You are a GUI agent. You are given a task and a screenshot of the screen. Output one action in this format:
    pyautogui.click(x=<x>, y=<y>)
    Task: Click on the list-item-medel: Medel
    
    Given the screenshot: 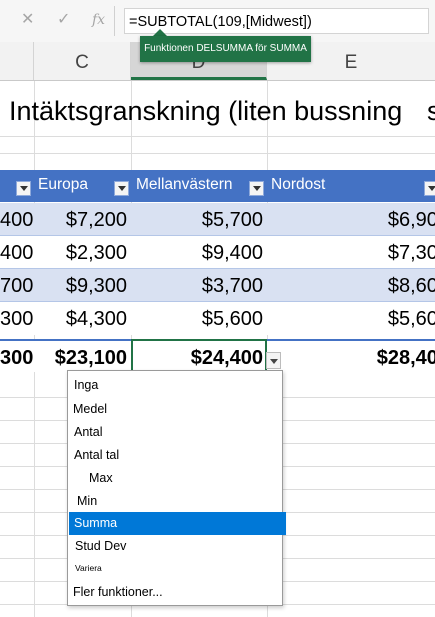 What is the action you would take?
    pyautogui.click(x=177, y=409)
    